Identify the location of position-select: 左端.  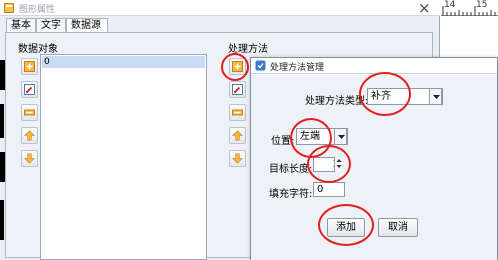
(322, 136).